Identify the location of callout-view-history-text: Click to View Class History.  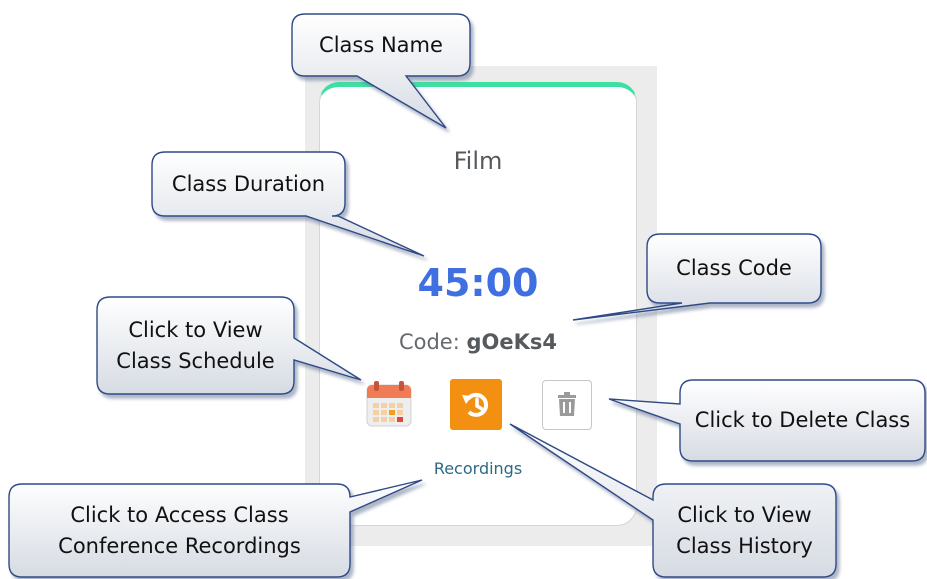
(744, 530).